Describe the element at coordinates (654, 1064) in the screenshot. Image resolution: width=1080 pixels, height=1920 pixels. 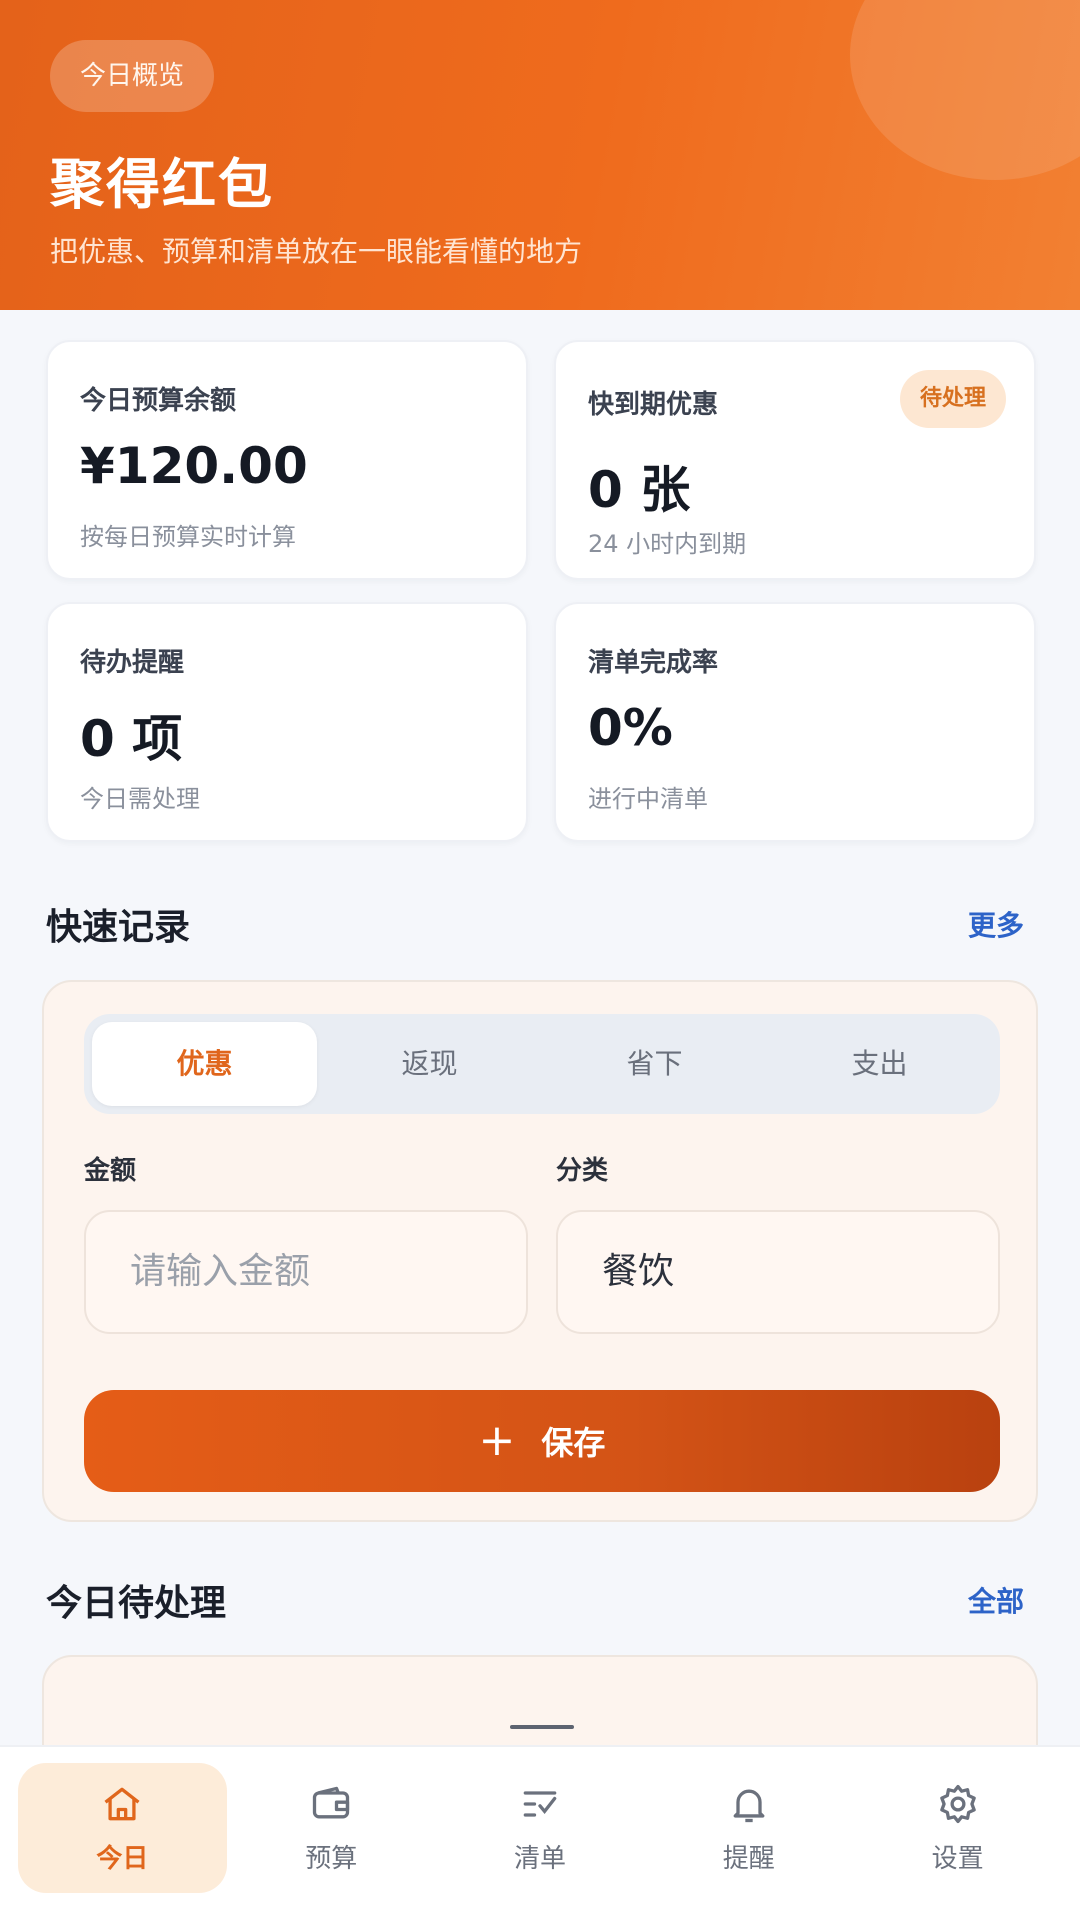
I see `tab-saved: 省下` at that location.